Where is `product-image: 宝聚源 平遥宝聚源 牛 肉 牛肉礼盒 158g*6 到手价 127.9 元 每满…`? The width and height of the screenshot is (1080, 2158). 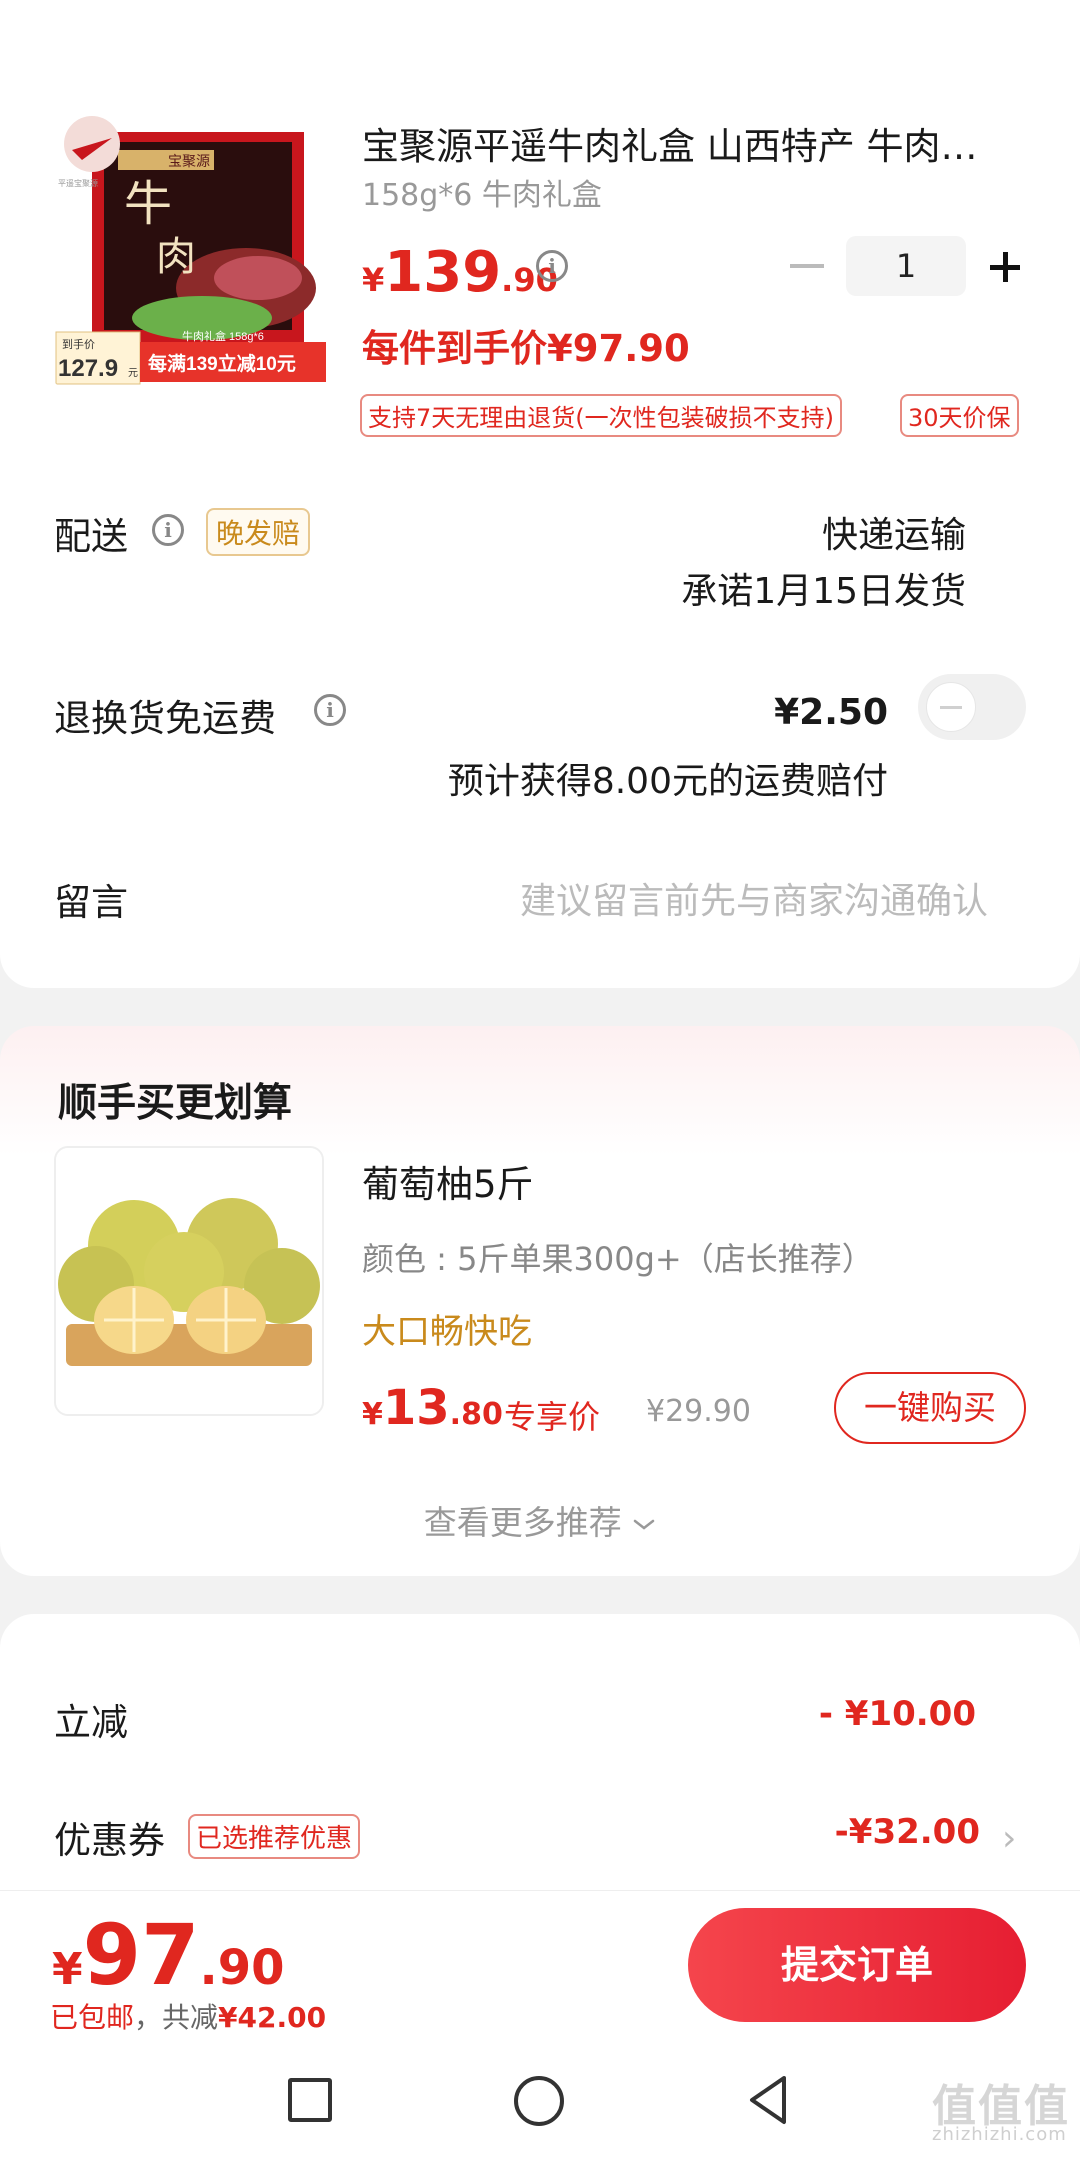 product-image: 宝聚源 平遥宝聚源 牛 肉 牛肉礼盒 158g*6 到手价 127.9 元 每满… is located at coordinates (191, 249).